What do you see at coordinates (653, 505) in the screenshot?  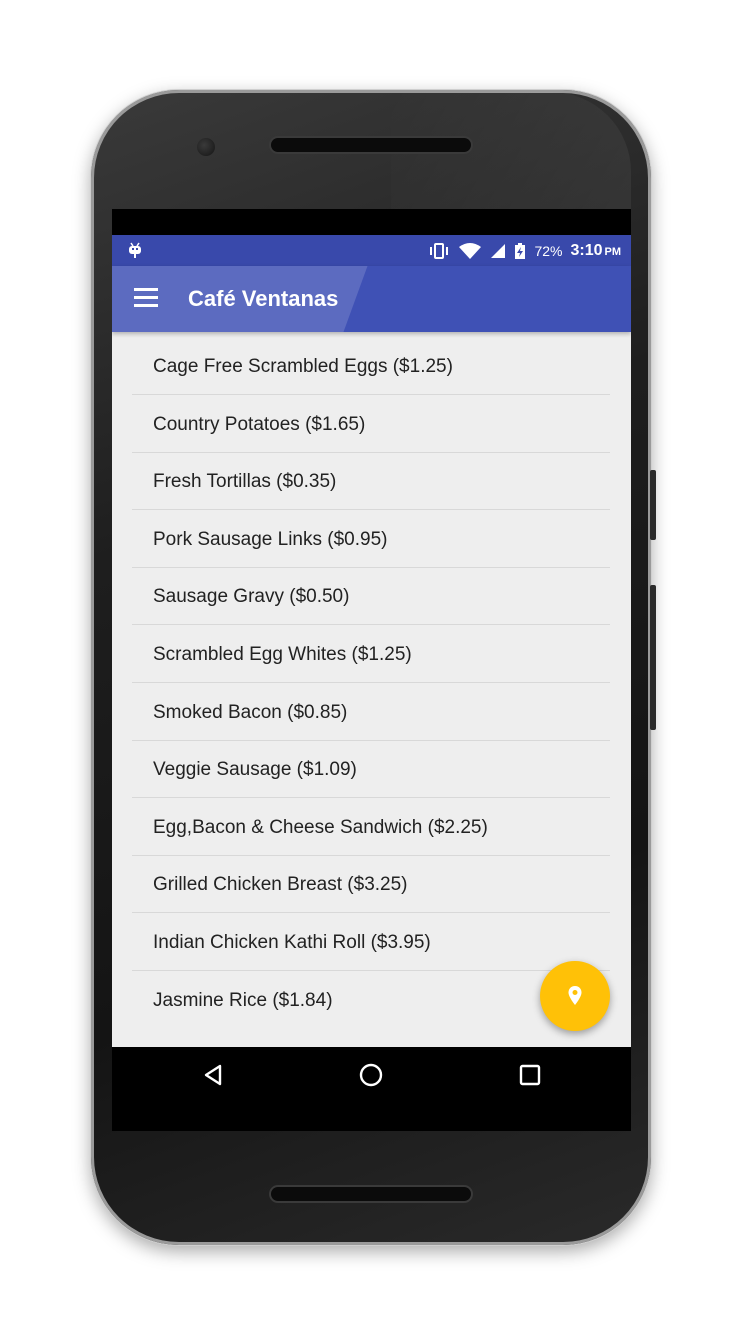 I see `volume-button` at bounding box center [653, 505].